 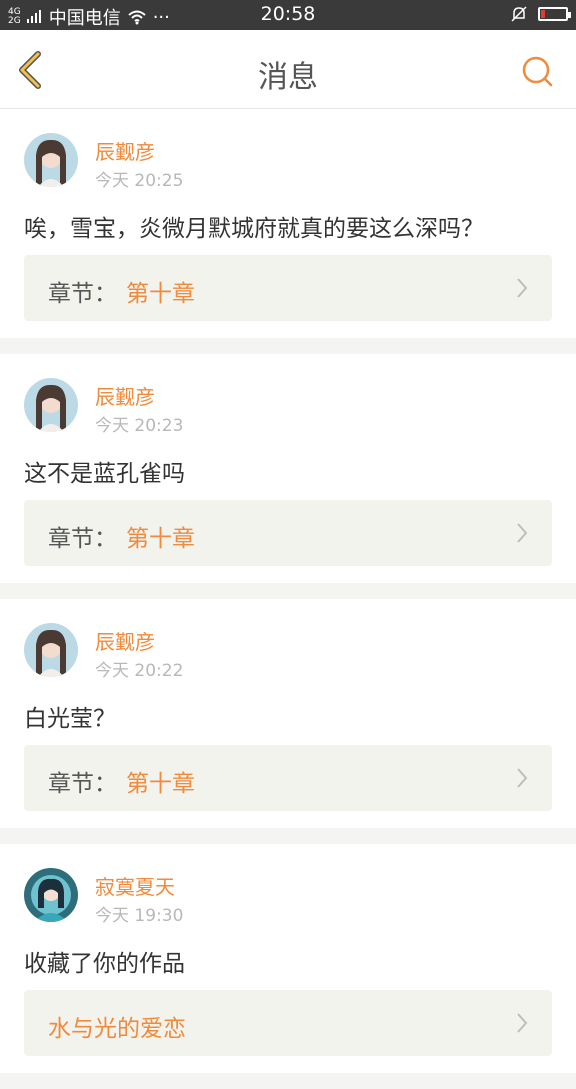 I want to click on status-bar: 4G 2G 中国电信 ··· 20:58, so click(x=288, y=15).